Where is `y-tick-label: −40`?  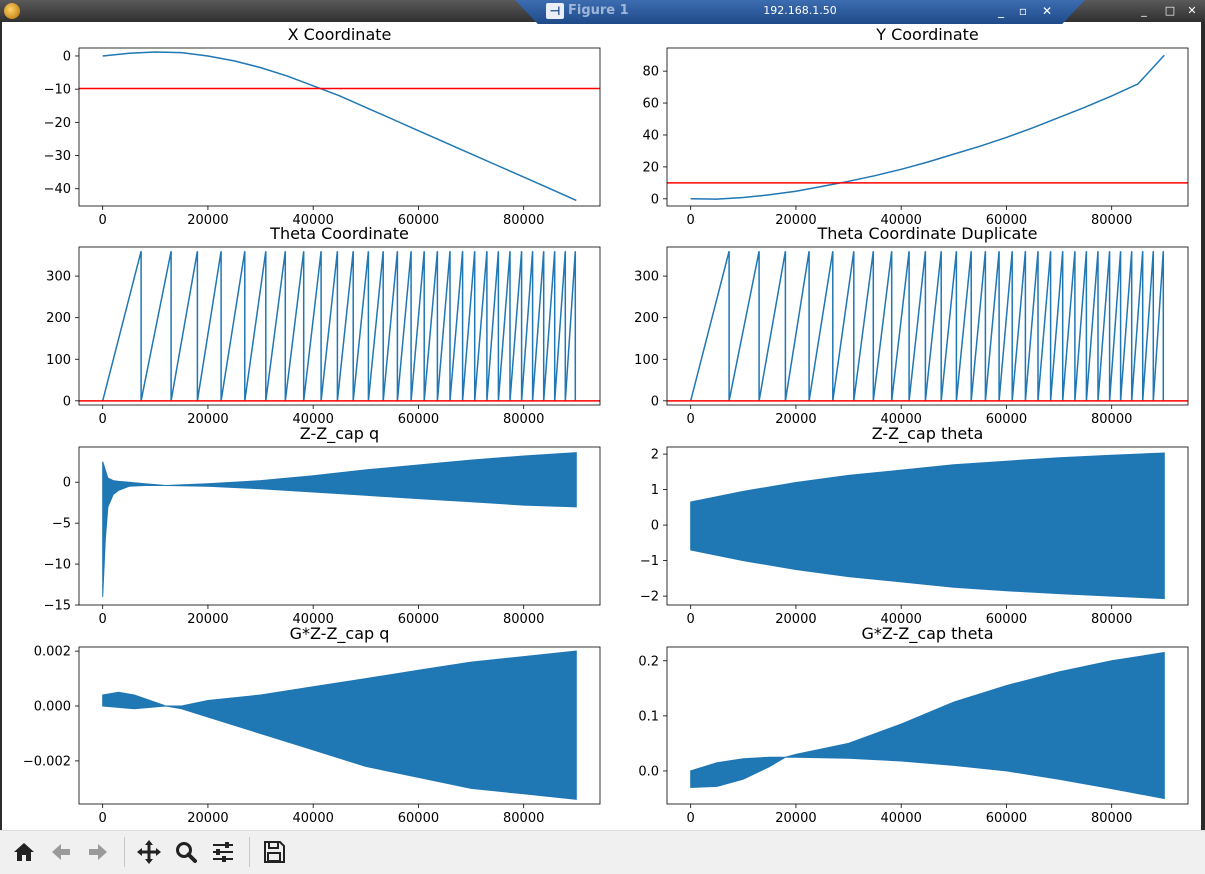
y-tick-label: −40 is located at coordinates (57, 189).